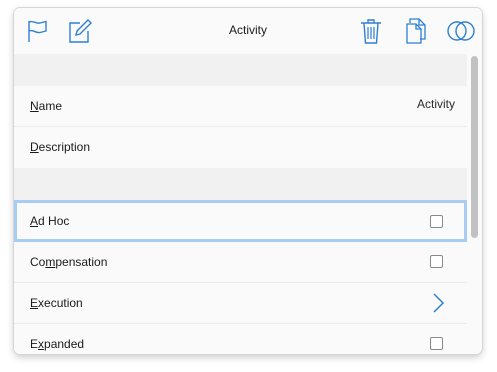  Describe the element at coordinates (37, 31) in the screenshot. I see `flag-icon` at that location.